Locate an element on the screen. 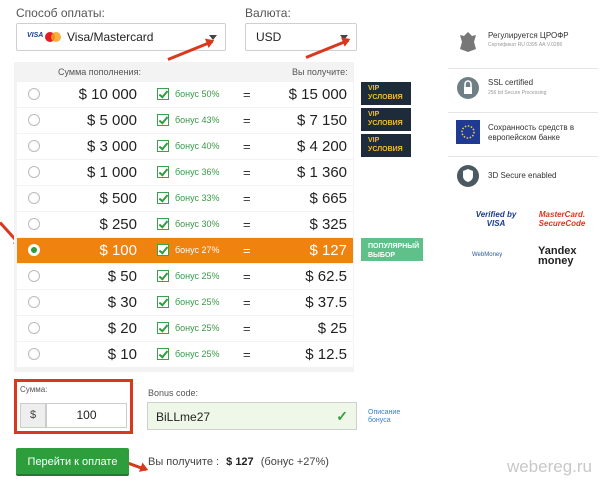 The height and width of the screenshot is (482, 600). vip-badge: VIP УСЛОВИЯ is located at coordinates (386, 145).